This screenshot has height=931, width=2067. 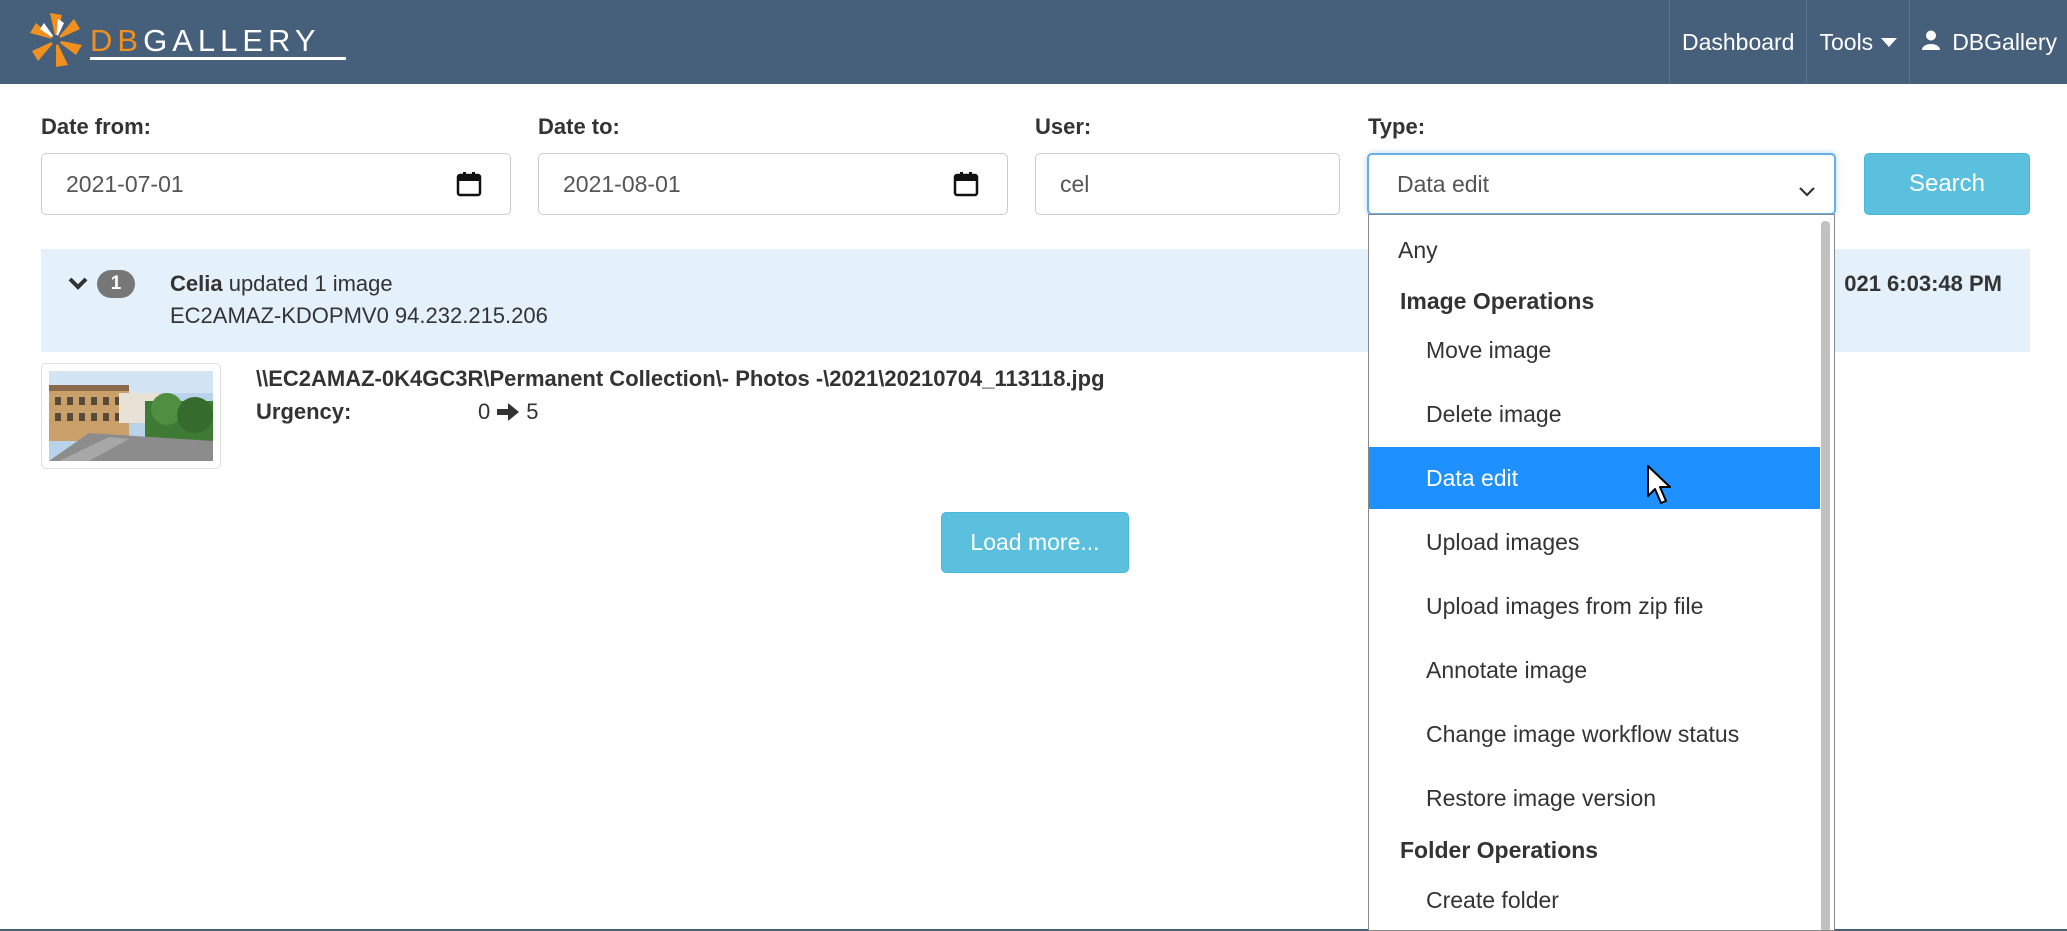 I want to click on type-option-any: Any, so click(x=1594, y=250).